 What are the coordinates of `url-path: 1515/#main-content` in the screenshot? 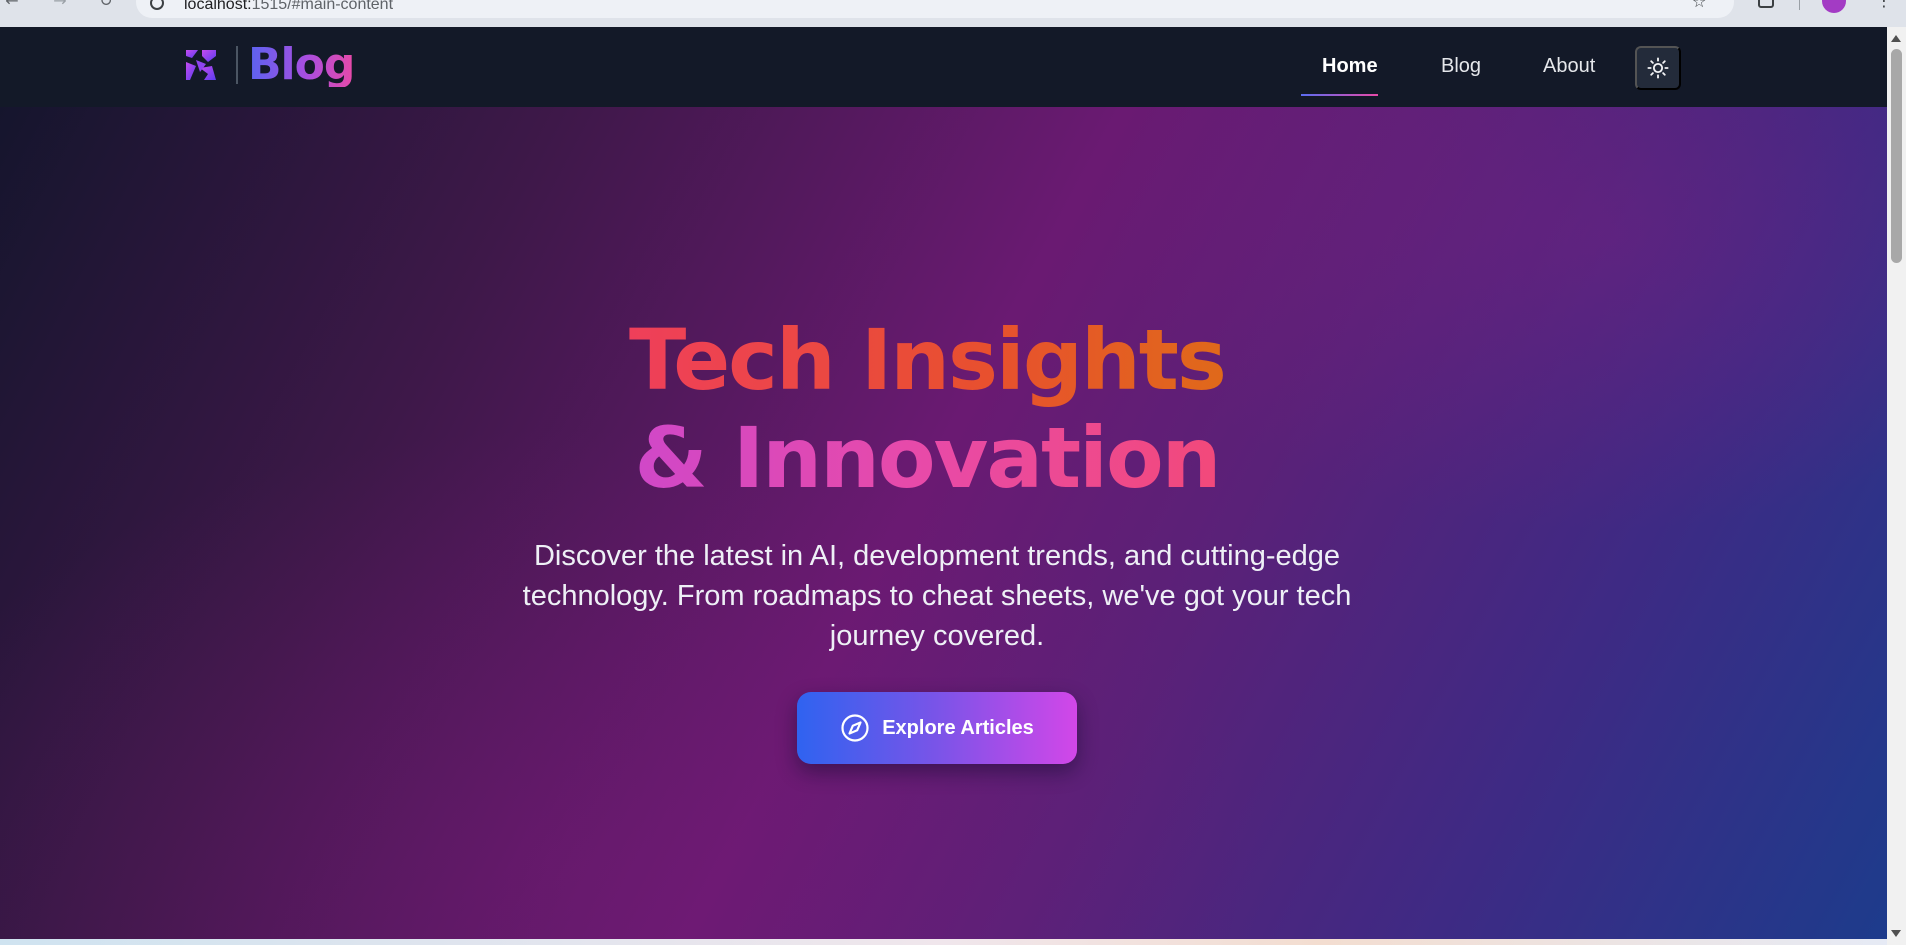 It's located at (322, 6).